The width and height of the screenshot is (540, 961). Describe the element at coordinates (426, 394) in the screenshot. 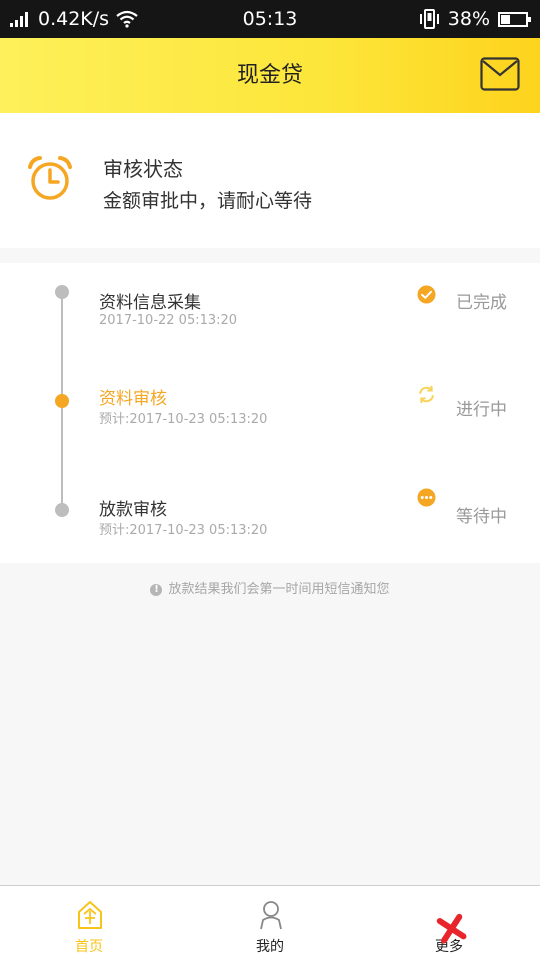

I see `refresh-icon` at that location.